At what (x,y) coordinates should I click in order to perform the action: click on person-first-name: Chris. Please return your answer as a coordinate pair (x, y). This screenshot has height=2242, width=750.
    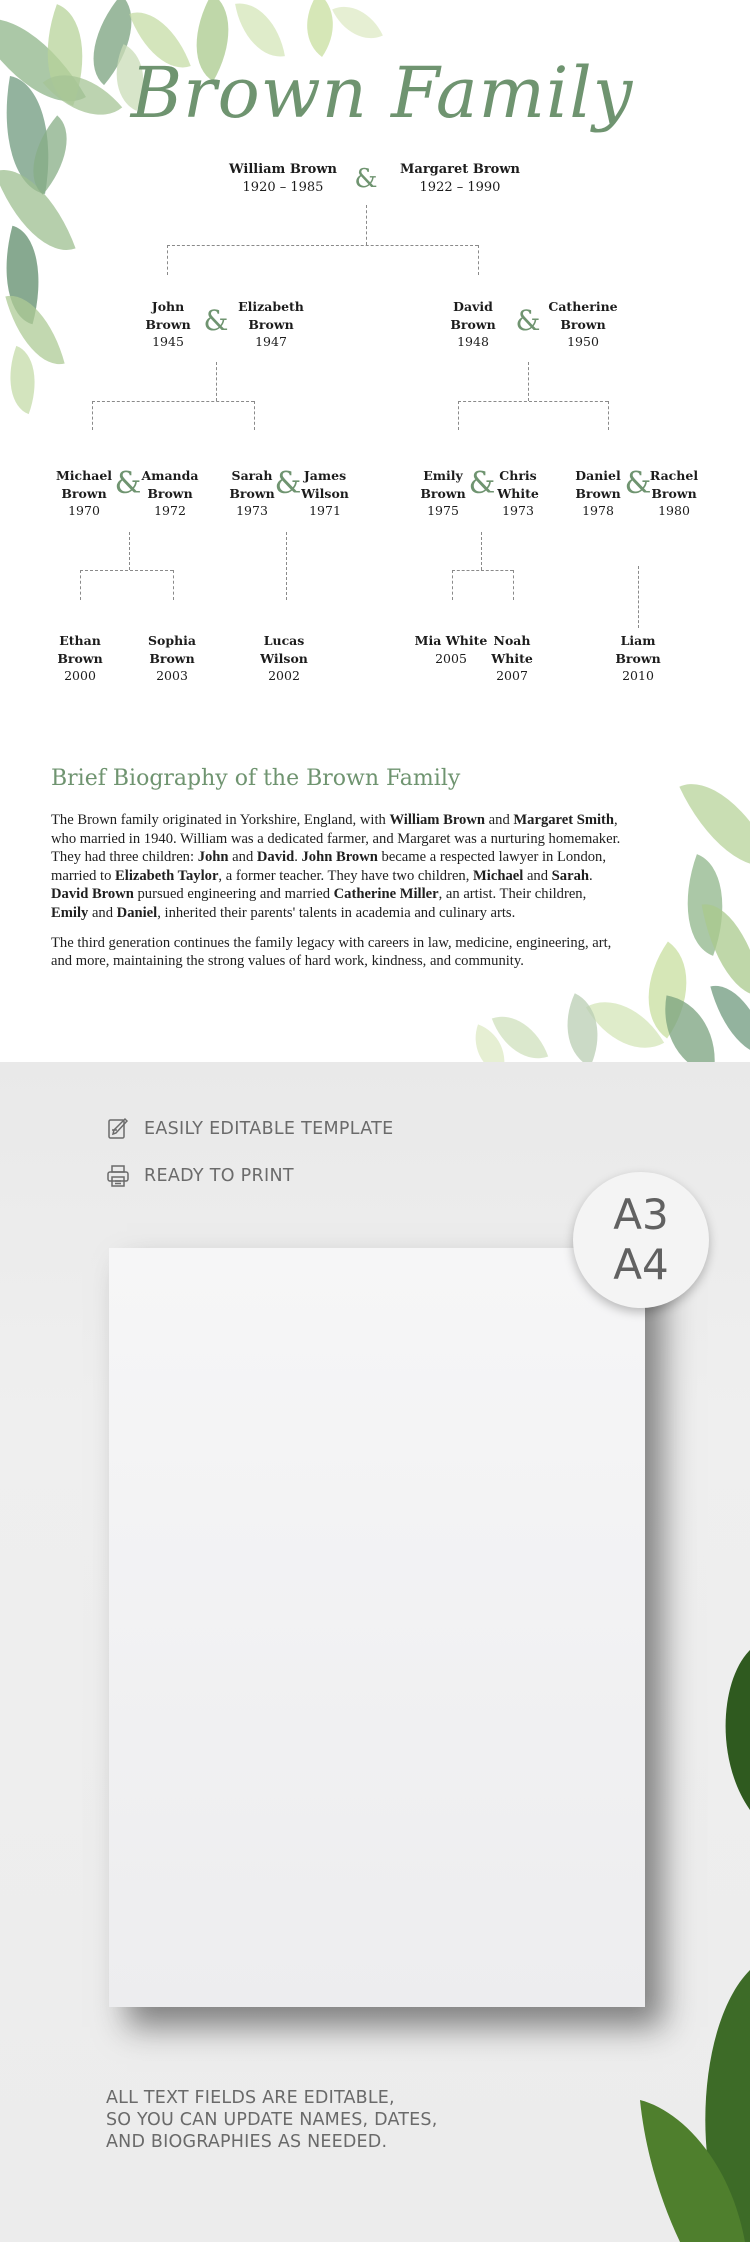
    Looking at the image, I should click on (518, 475).